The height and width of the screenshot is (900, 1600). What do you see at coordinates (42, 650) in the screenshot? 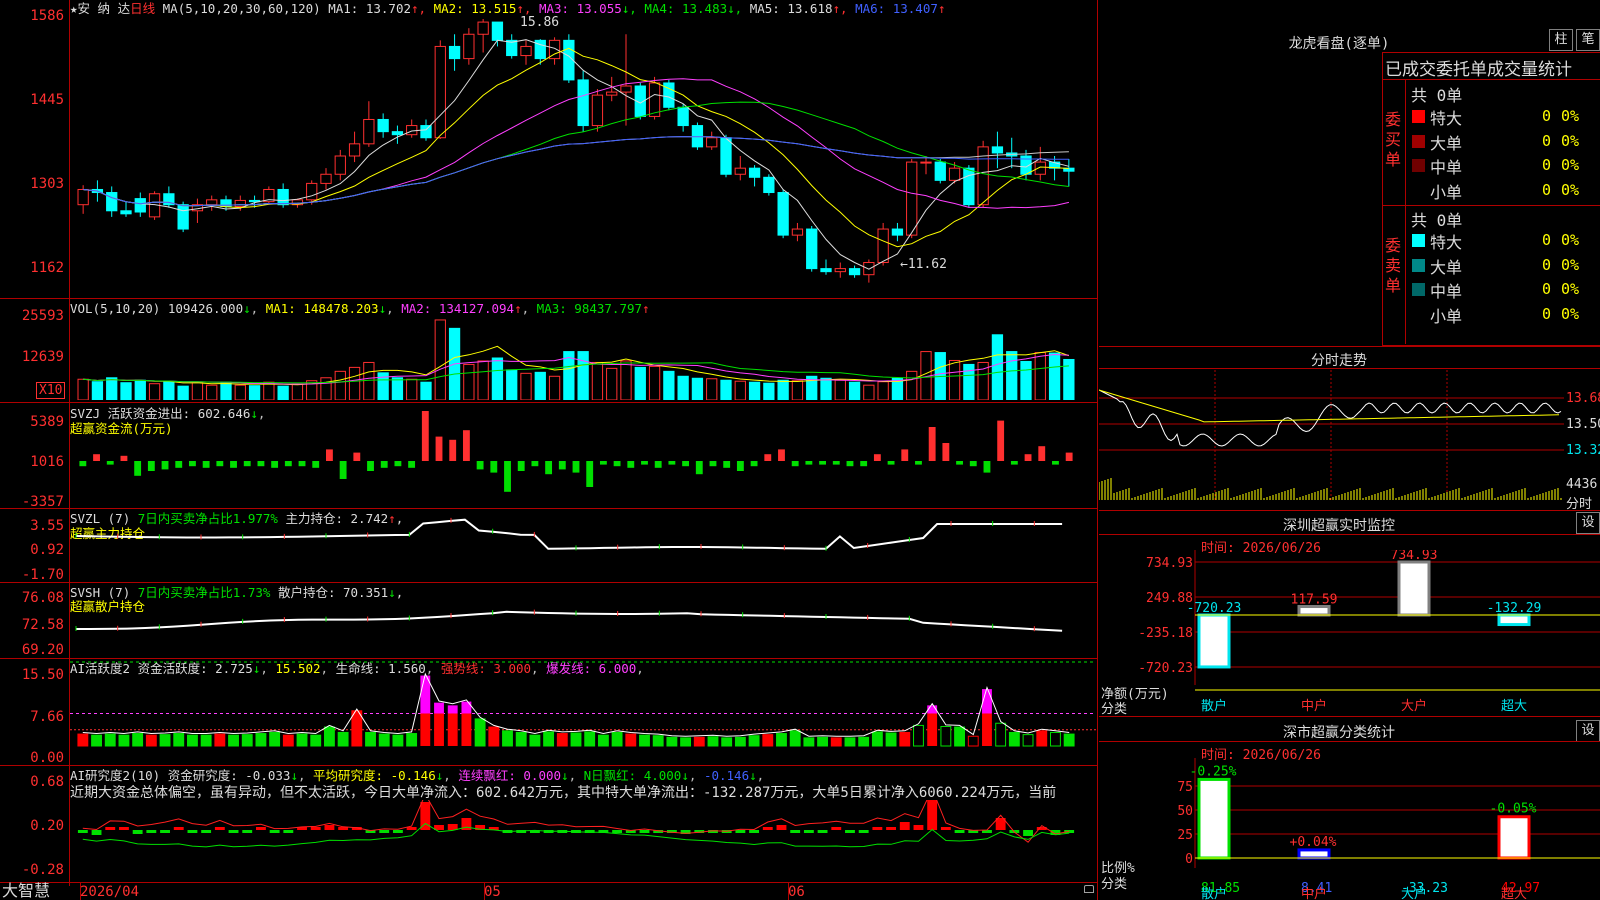
I see `svsh-axis-3: 69.20` at bounding box center [42, 650].